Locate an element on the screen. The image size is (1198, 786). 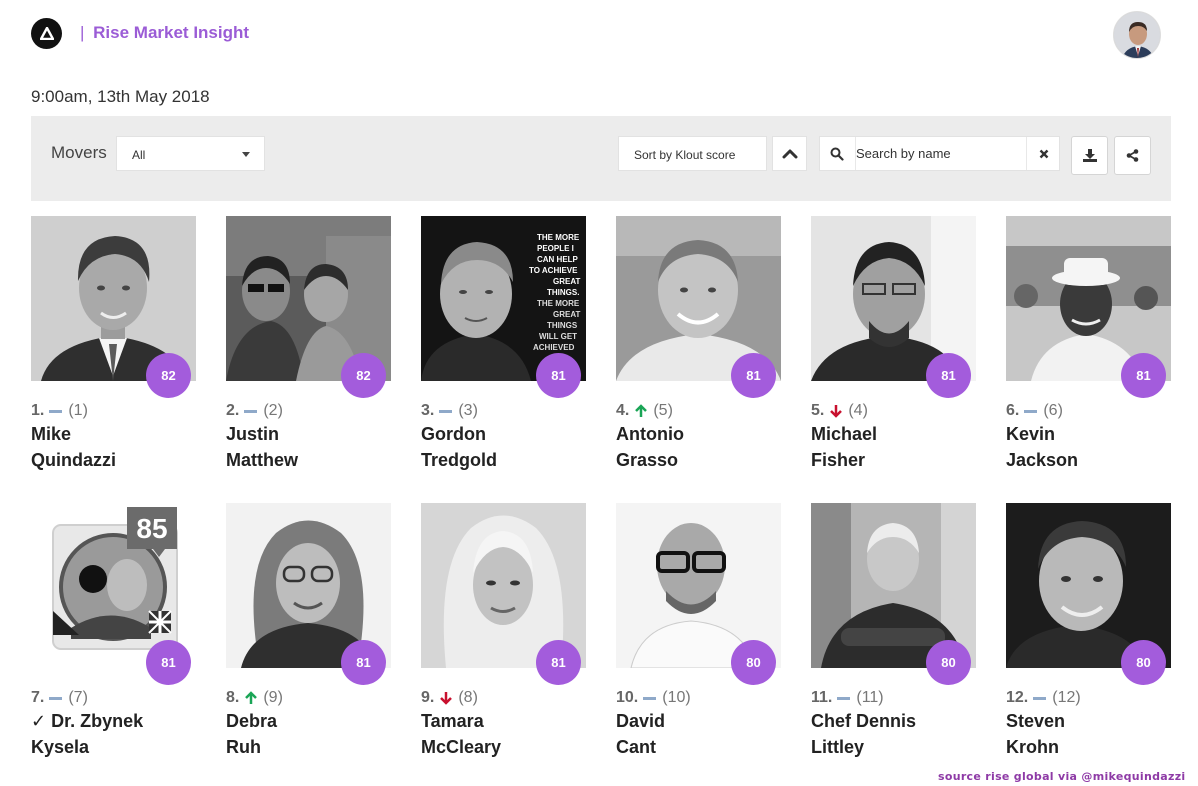
last-name: Ruh is located at coordinates (243, 747).